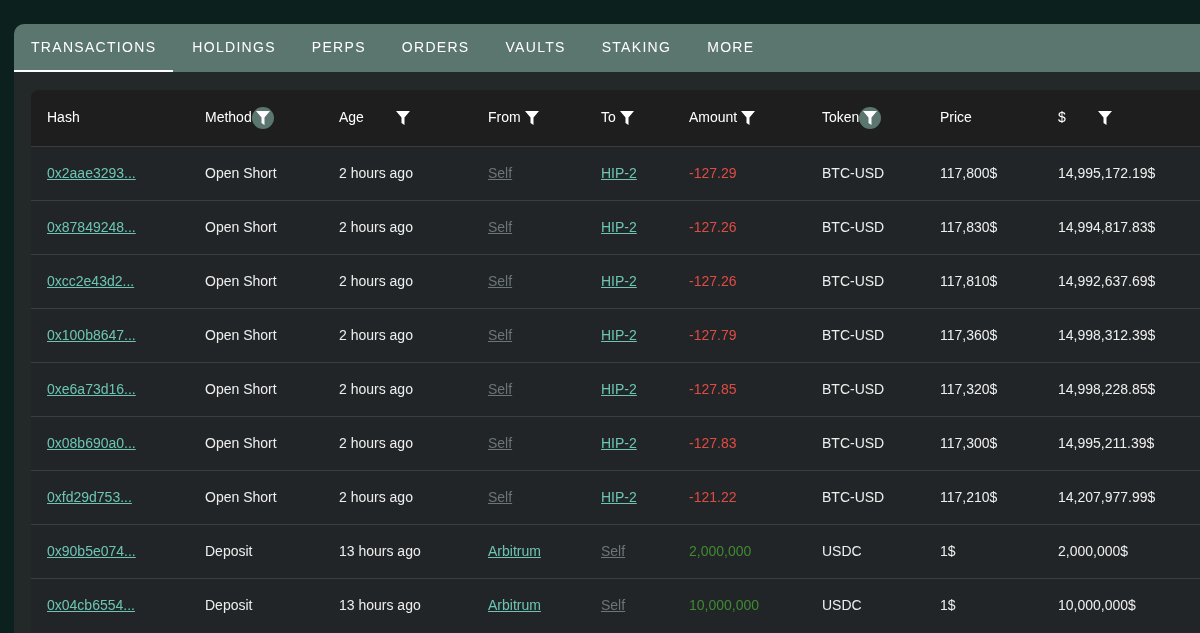  I want to click on column-header: Hash, so click(63, 117).